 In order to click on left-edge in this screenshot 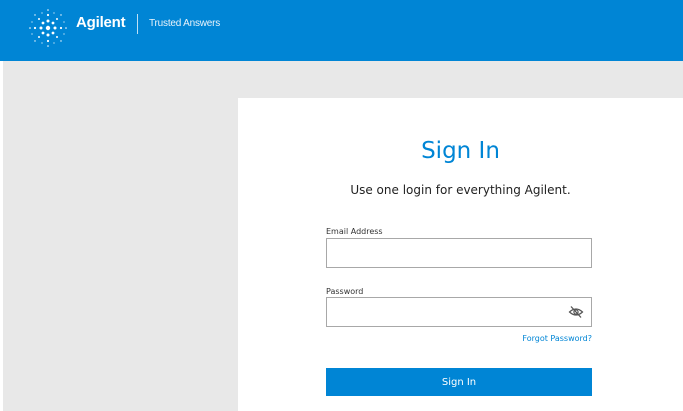, I will do `click(1, 236)`.